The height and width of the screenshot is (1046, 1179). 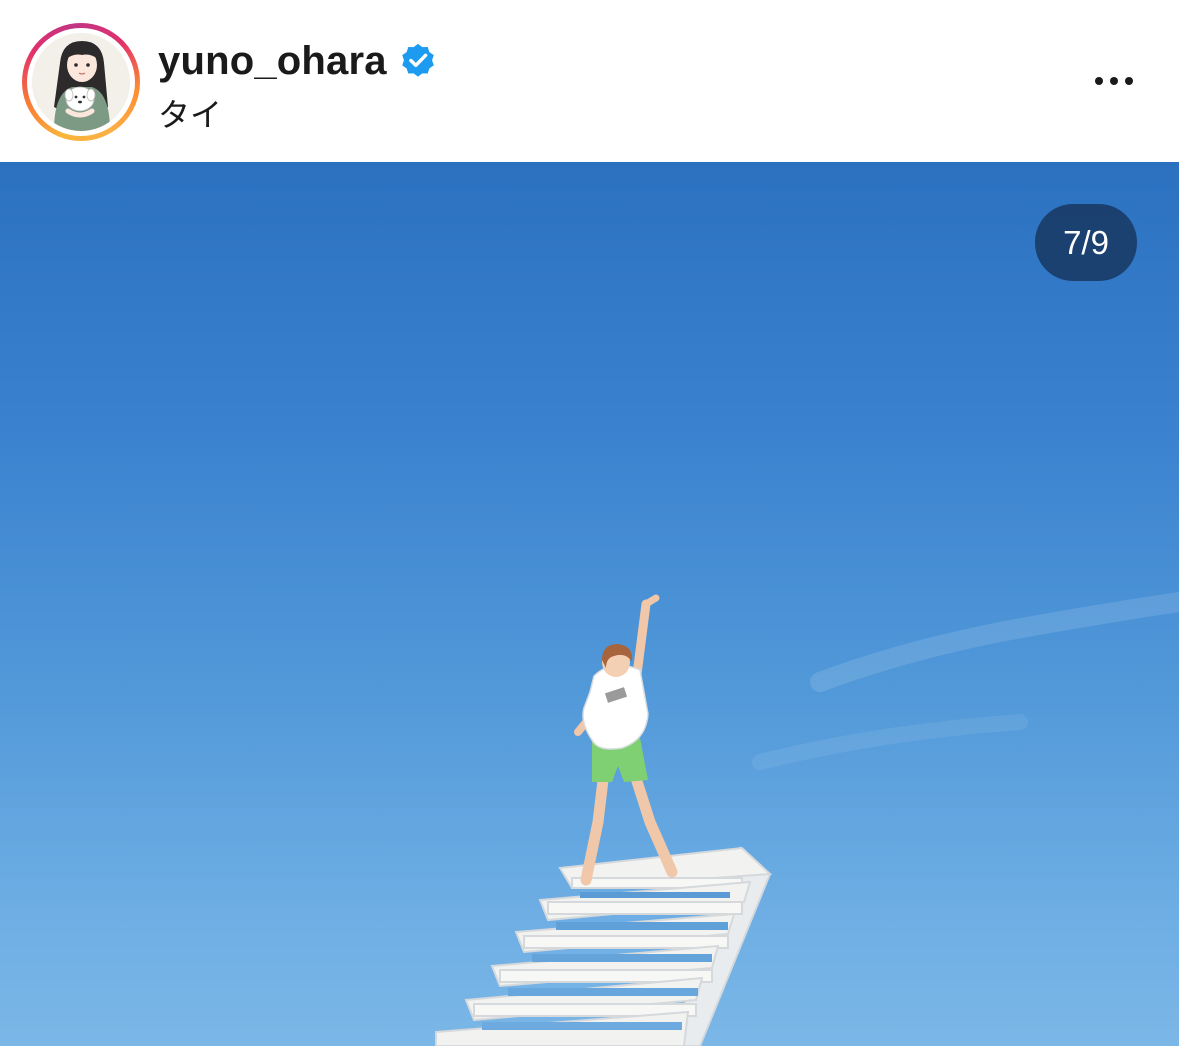 What do you see at coordinates (1099, 81) in the screenshot?
I see `more-options-icon` at bounding box center [1099, 81].